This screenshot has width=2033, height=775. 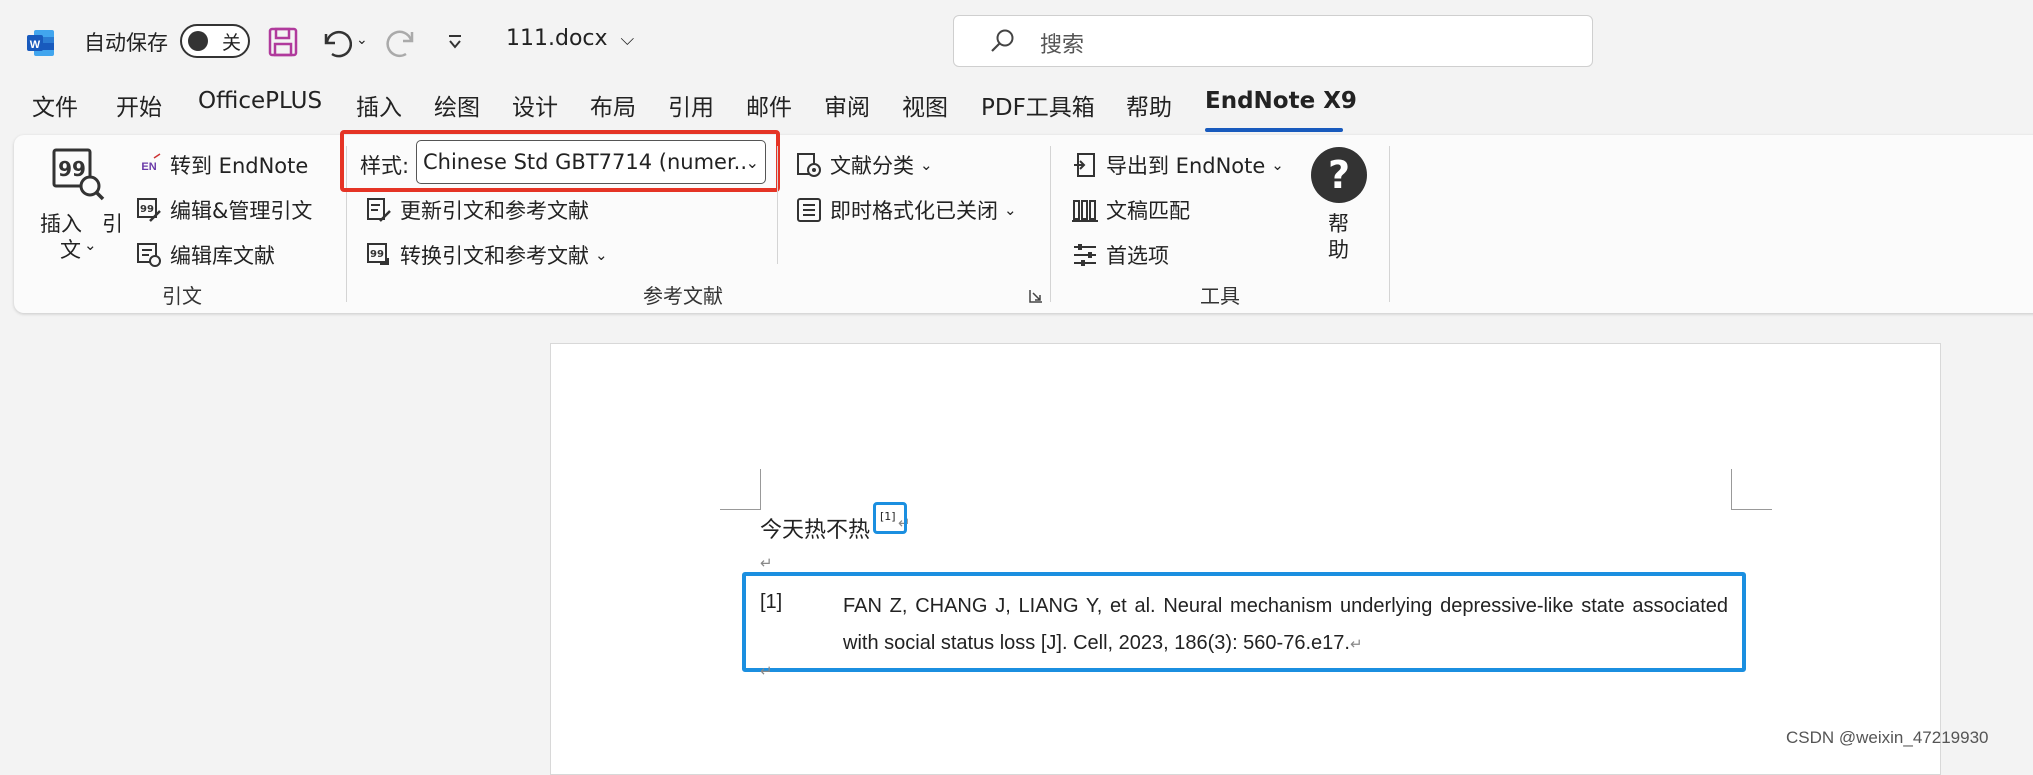 What do you see at coordinates (560, 161) in the screenshot?
I see `highlight-box-style` at bounding box center [560, 161].